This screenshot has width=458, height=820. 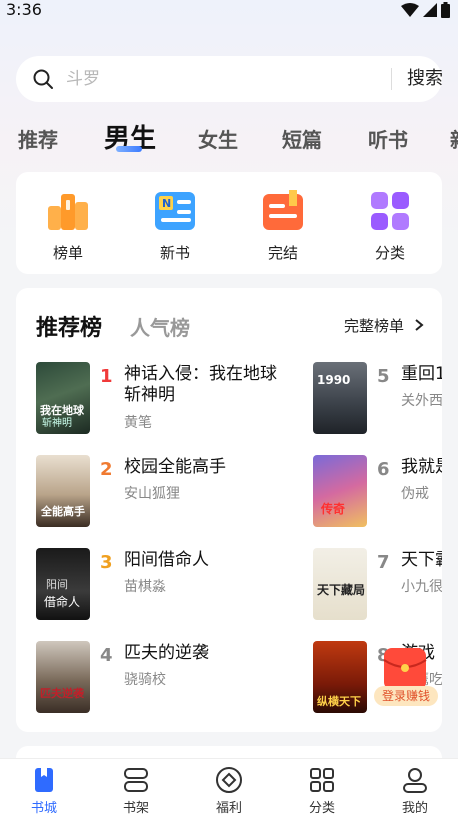 What do you see at coordinates (339, 701) in the screenshot?
I see `svg-text: 纵横天下` at bounding box center [339, 701].